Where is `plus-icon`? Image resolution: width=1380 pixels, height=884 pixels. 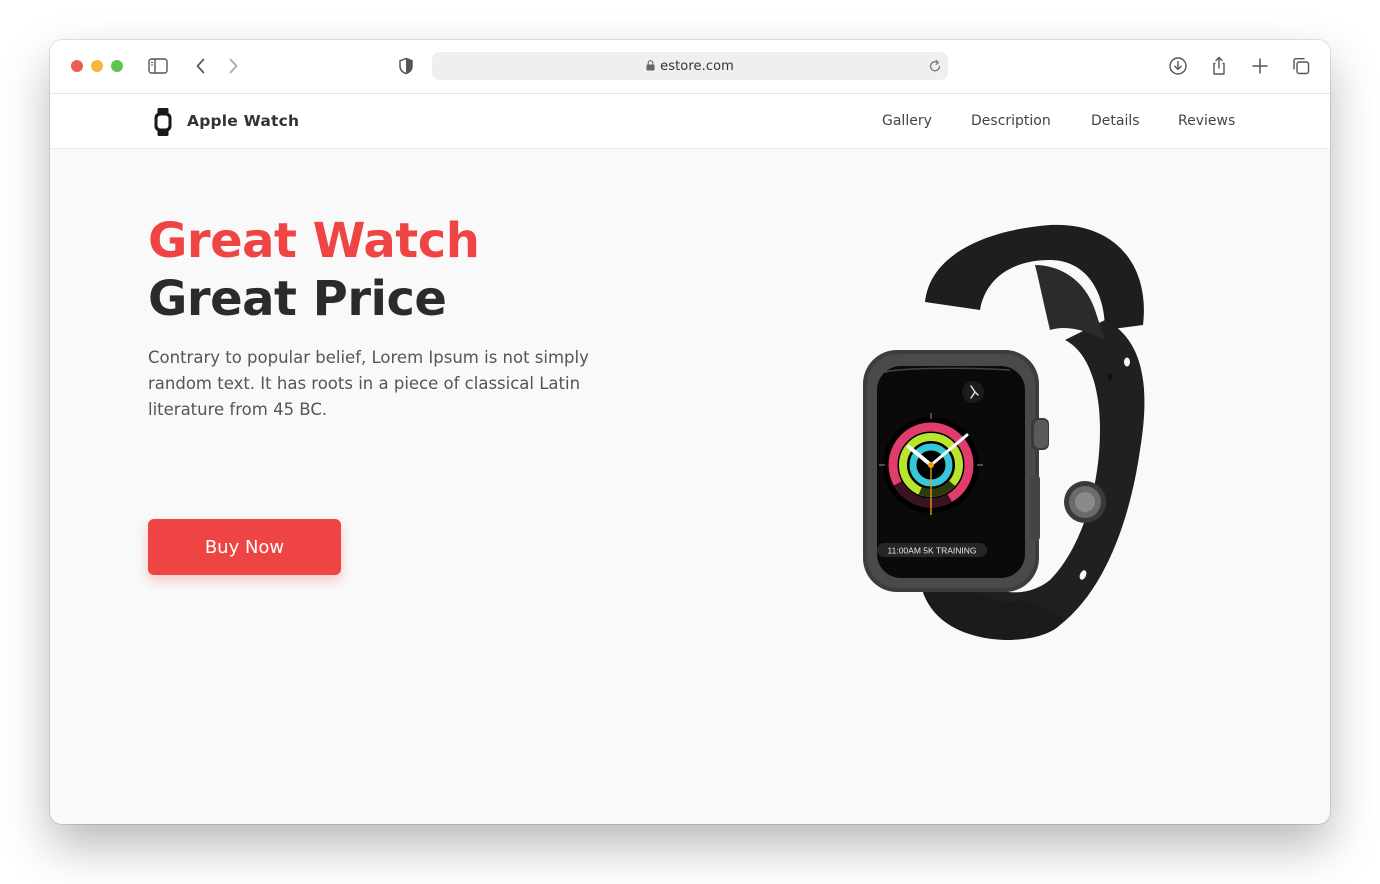
plus-icon is located at coordinates (1260, 66).